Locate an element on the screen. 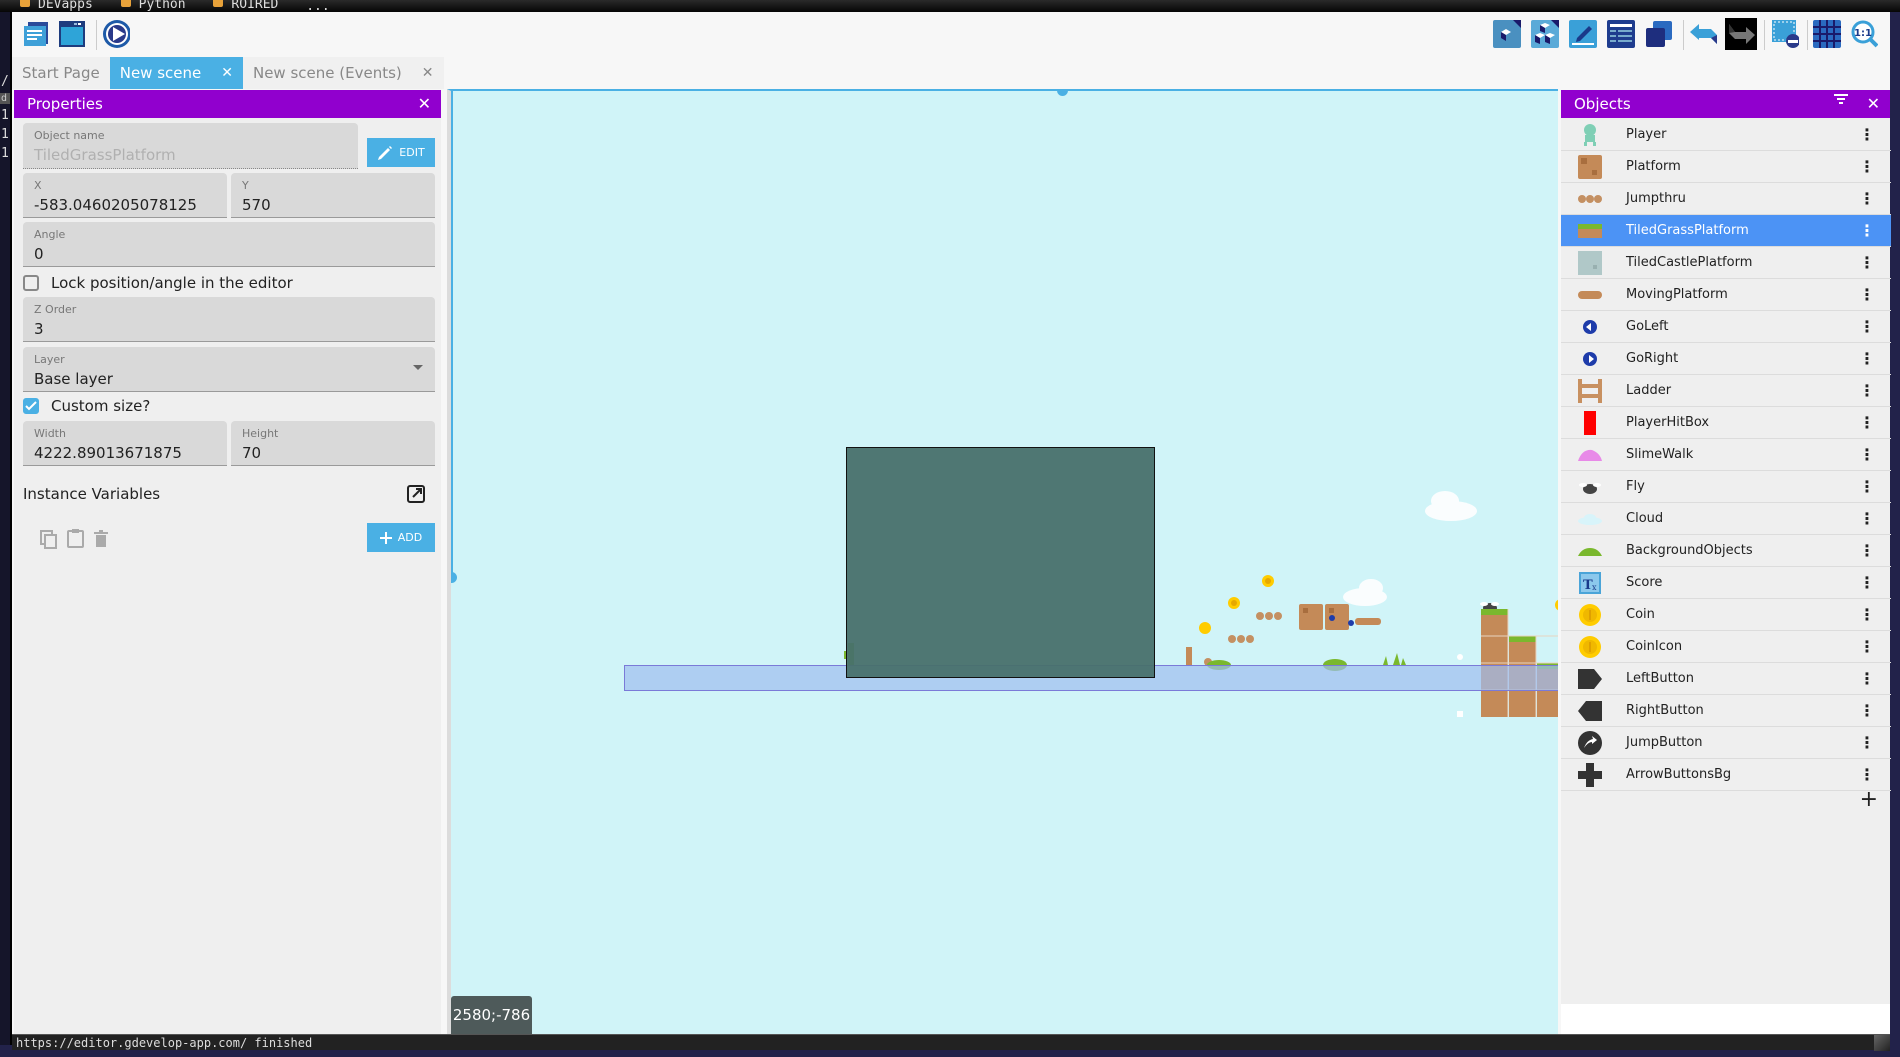 This screenshot has width=1900, height=1057. edit-object-button: EDIT is located at coordinates (401, 152).